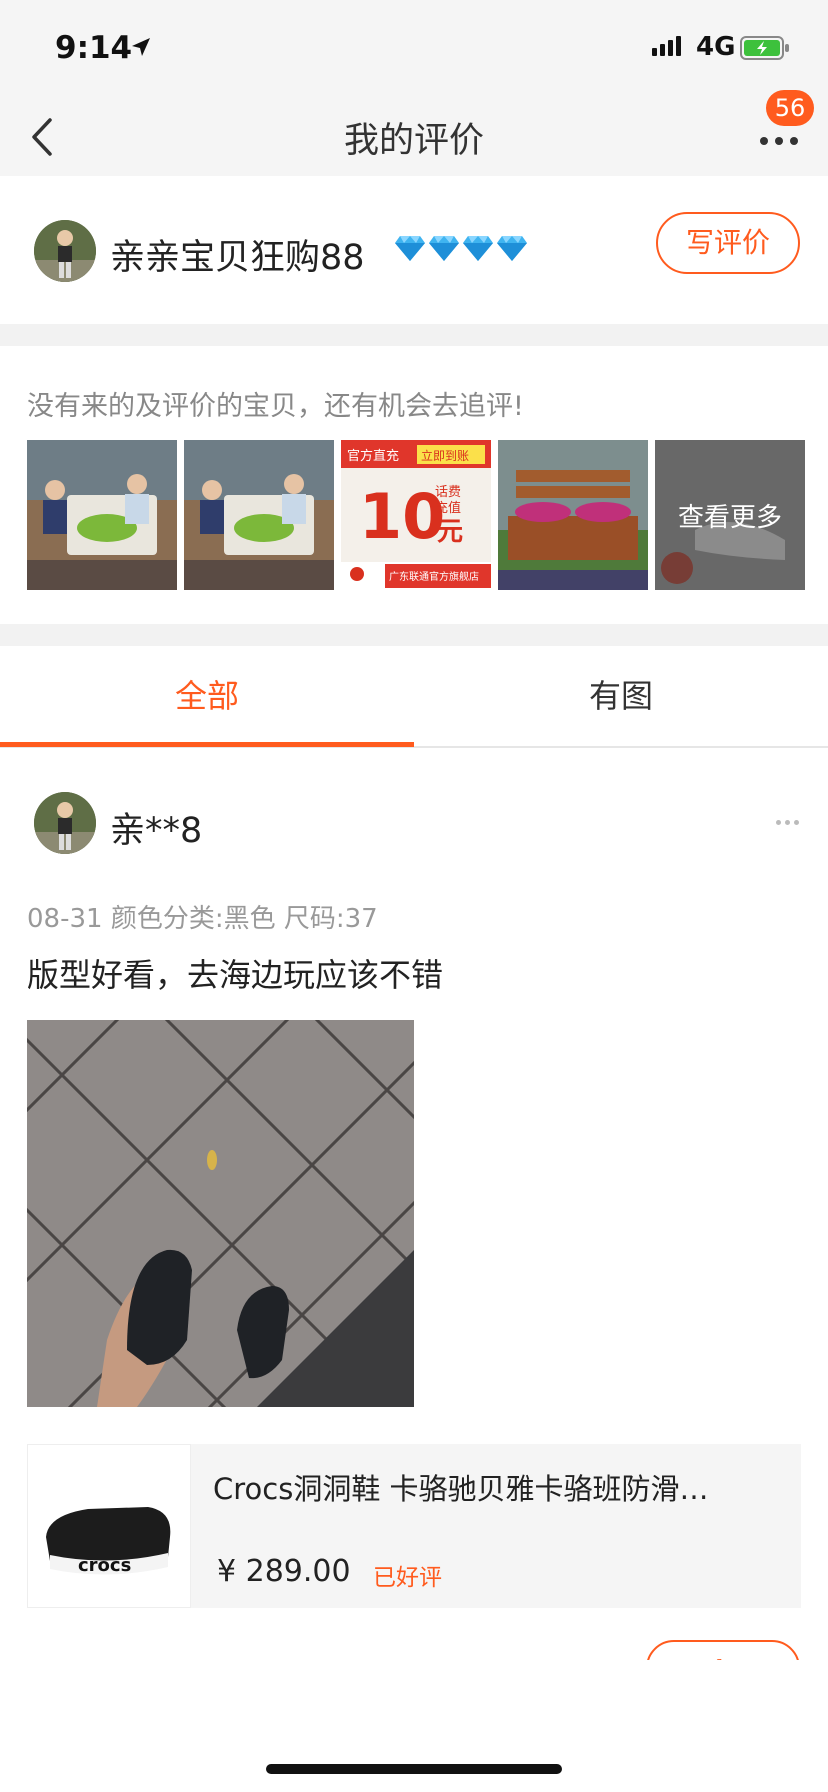 The width and height of the screenshot is (828, 1792). I want to click on write-follow-up-button: ✎, so click(723, 1650).